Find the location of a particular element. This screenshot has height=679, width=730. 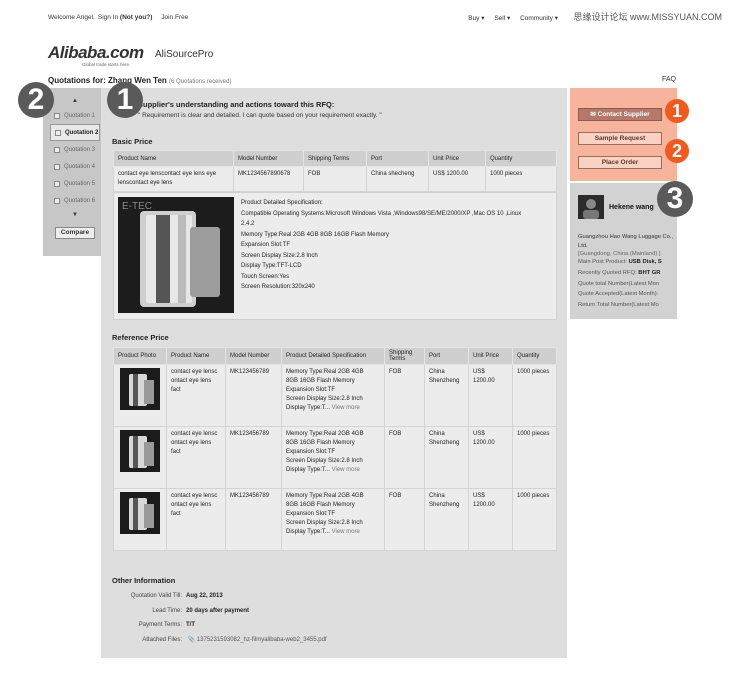

recent-rfq-label: Recently Quoted RFQ: is located at coordinates (607, 272).